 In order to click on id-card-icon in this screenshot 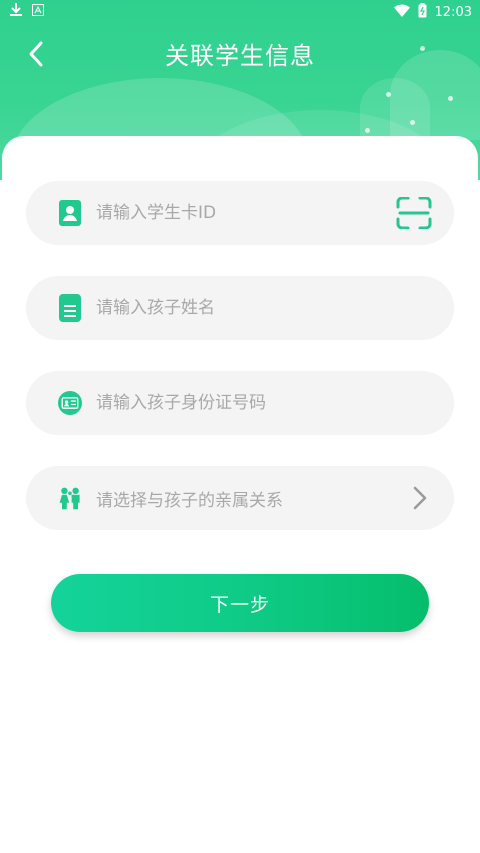, I will do `click(70, 213)`.